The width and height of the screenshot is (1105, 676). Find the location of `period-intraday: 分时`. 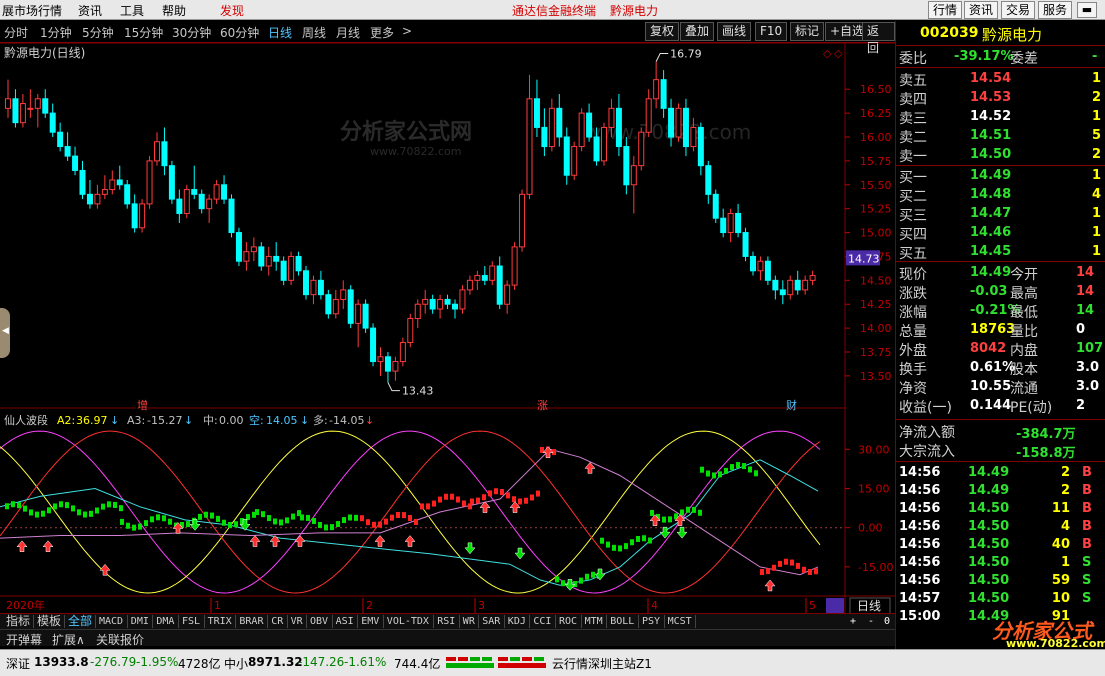

period-intraday: 分时 is located at coordinates (16, 32).